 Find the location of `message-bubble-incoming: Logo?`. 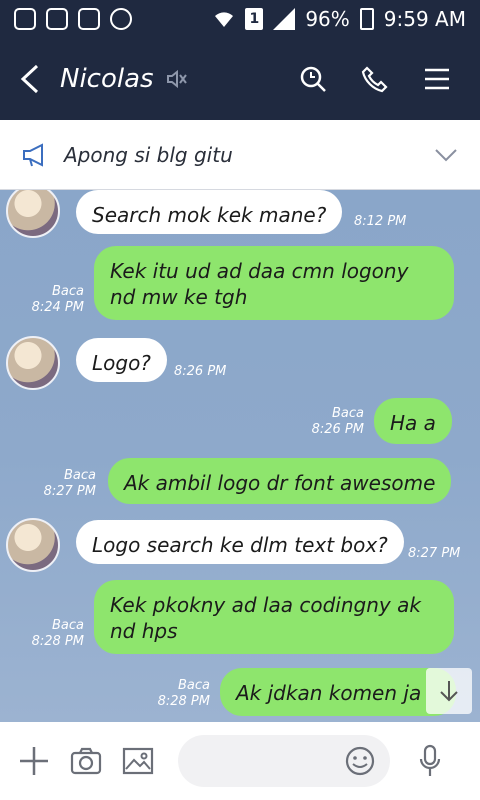

message-bubble-incoming: Logo? is located at coordinates (121, 360).